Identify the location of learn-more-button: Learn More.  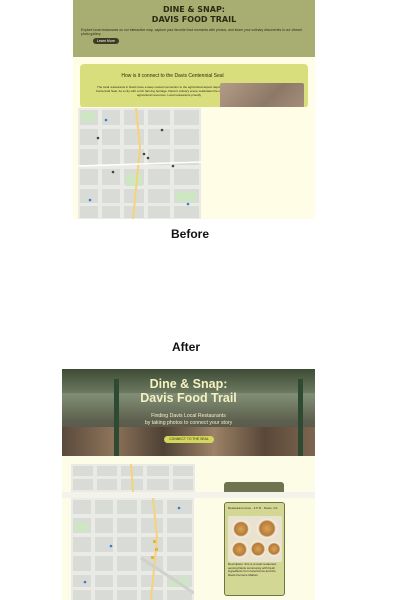
(106, 41).